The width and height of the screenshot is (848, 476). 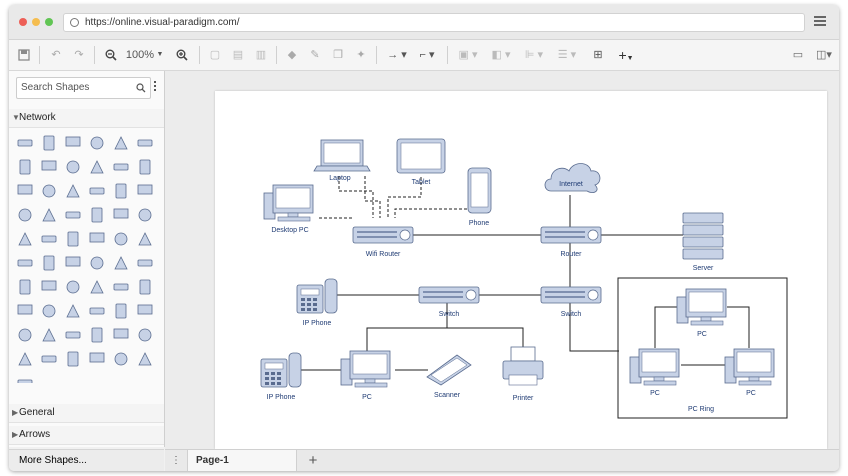 I want to click on group-icon: ⊞, so click(x=598, y=55).